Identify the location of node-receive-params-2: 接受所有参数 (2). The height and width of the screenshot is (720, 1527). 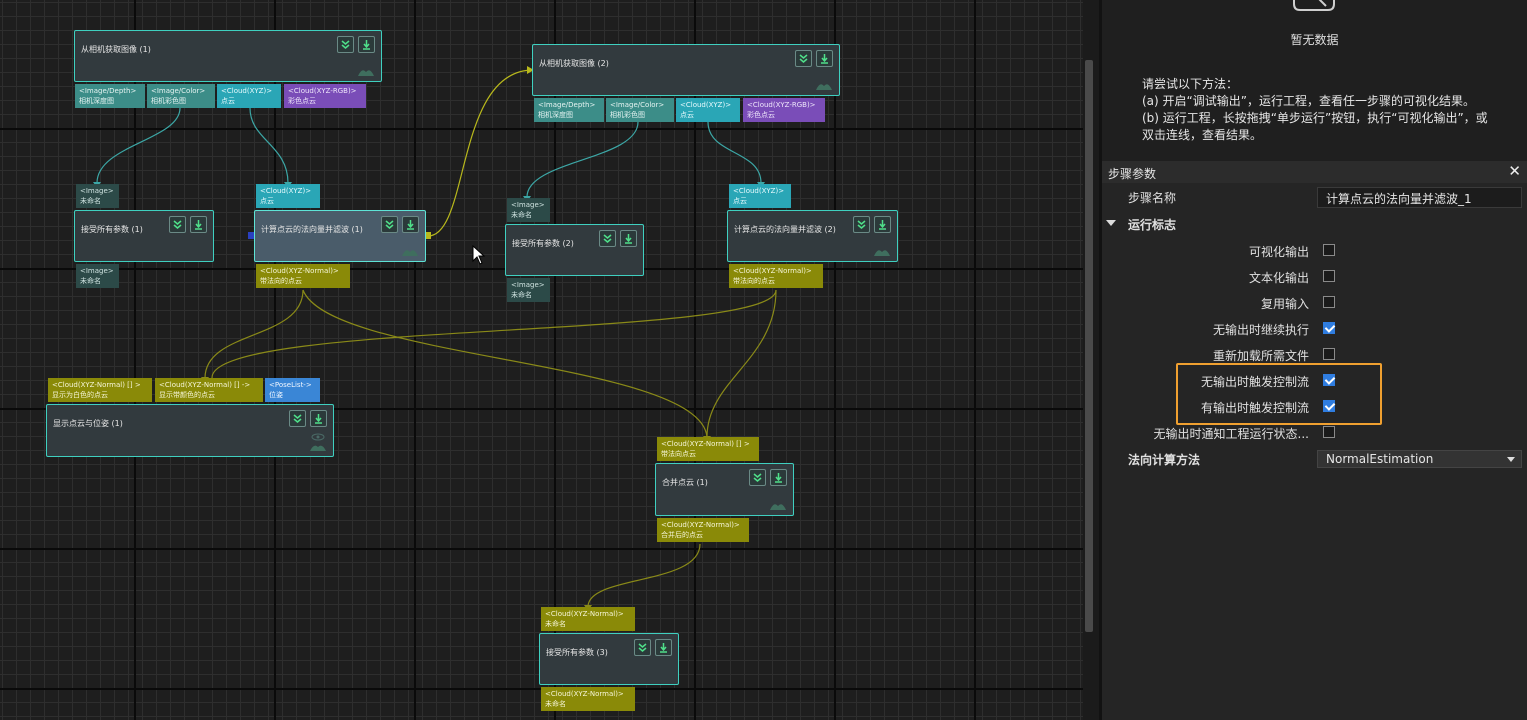
(574, 250).